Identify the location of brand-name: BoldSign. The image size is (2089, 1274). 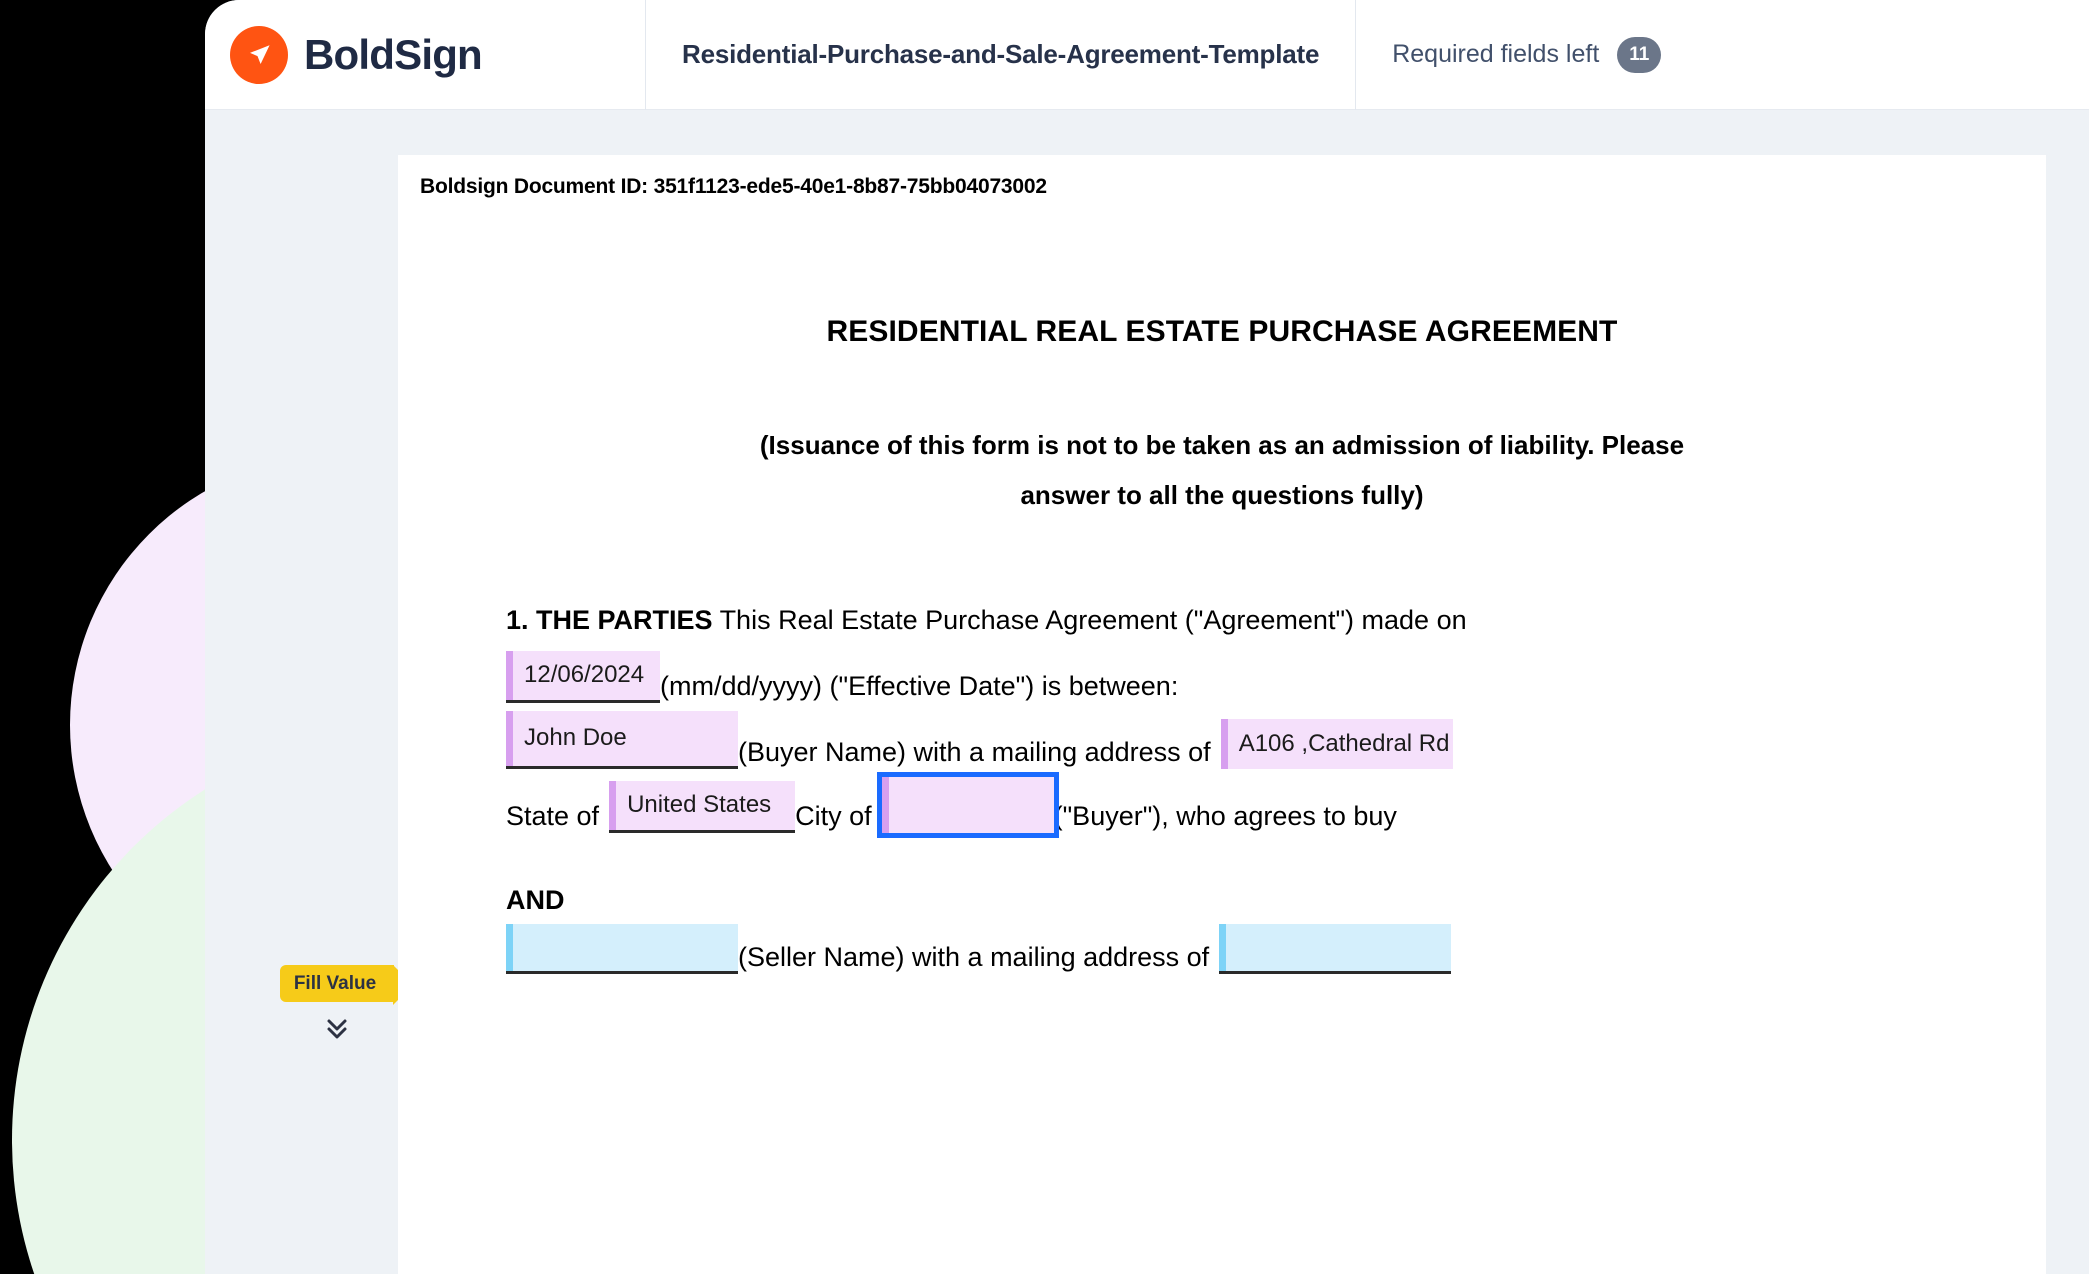
(393, 54).